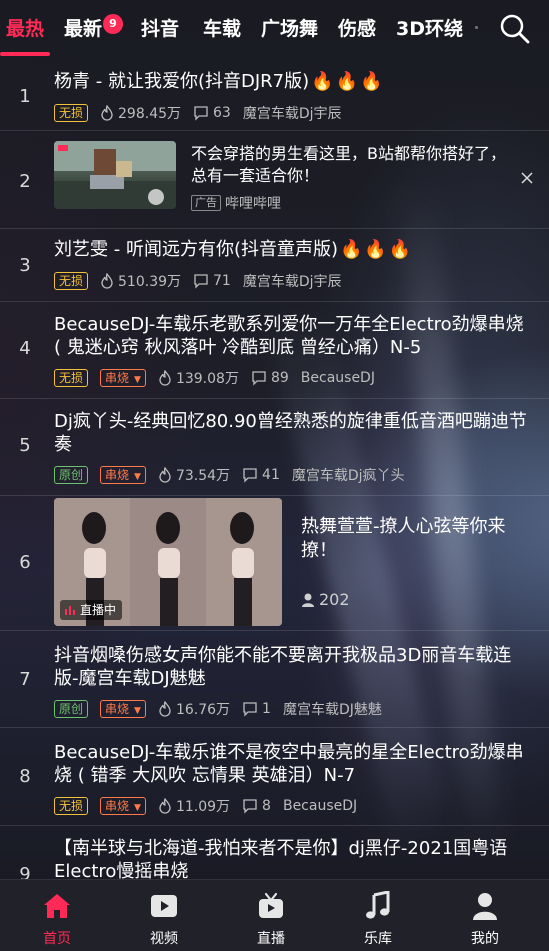 The width and height of the screenshot is (549, 951). What do you see at coordinates (218, 709) in the screenshot?
I see `song-meta: 原创 串烧 ▼ 16.76万 1 魔宫车载DJ魅魅` at bounding box center [218, 709].